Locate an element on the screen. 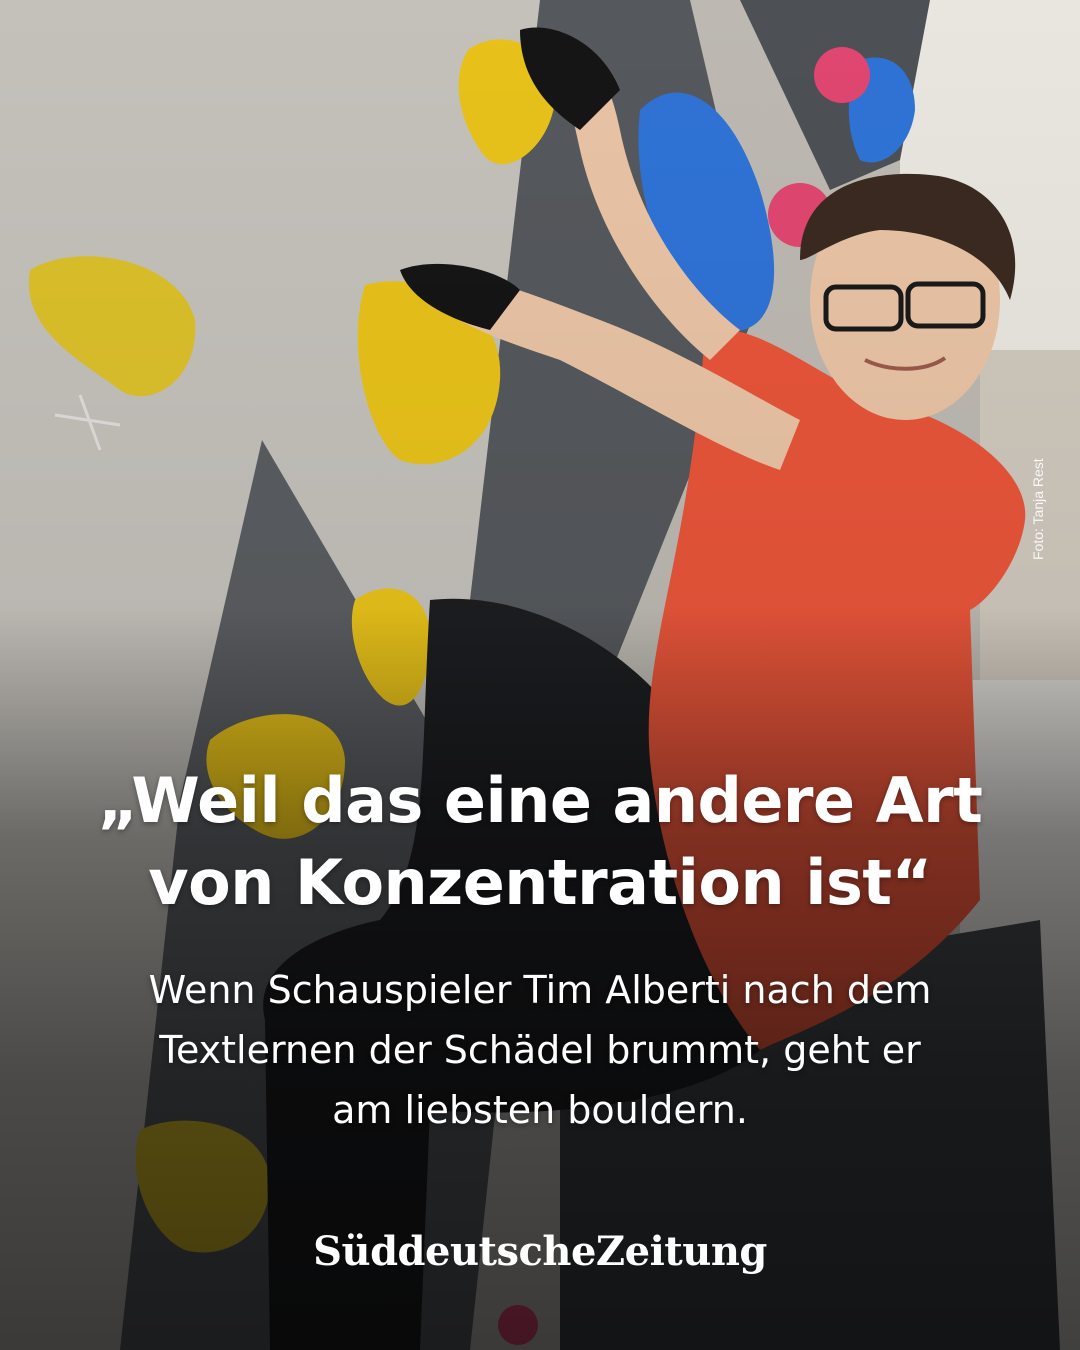 This screenshot has width=1080, height=1350. photo-credit: Foto: Tanja Rest is located at coordinates (1038, 509).